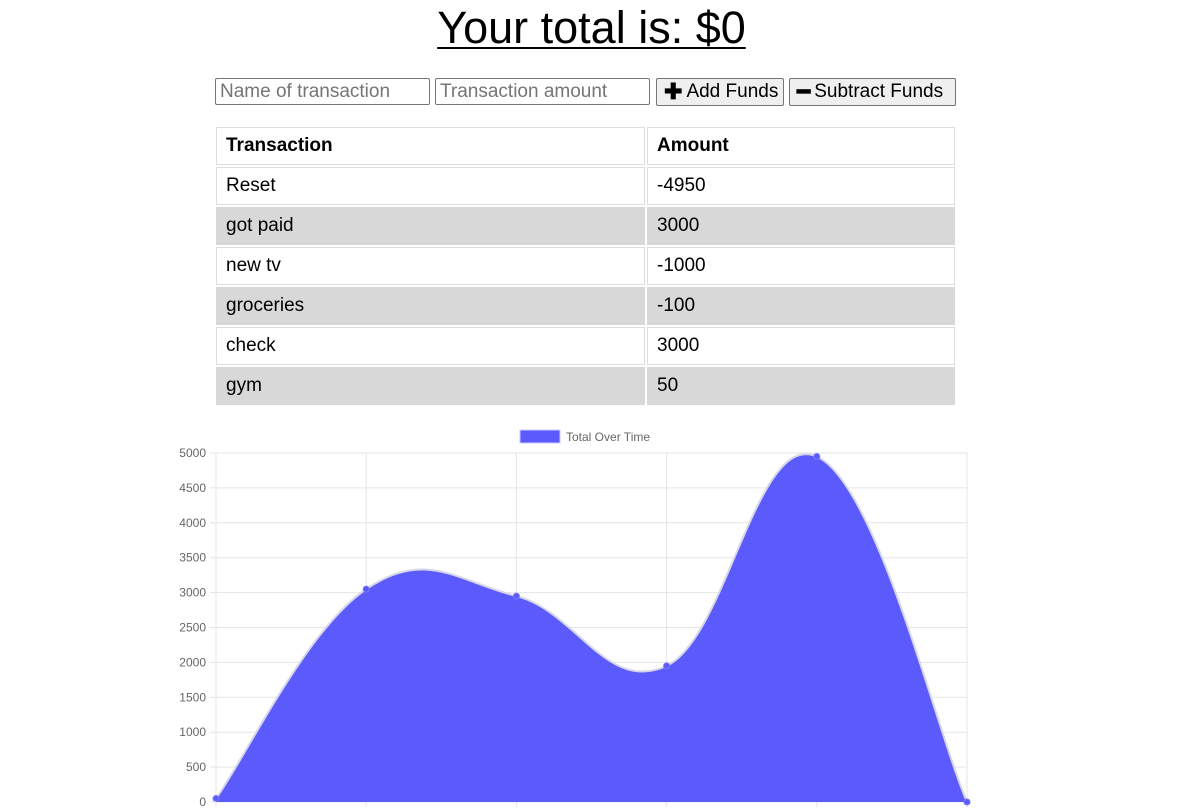 This screenshot has width=1183, height=808. I want to click on table-row: gym 50, so click(585, 386).